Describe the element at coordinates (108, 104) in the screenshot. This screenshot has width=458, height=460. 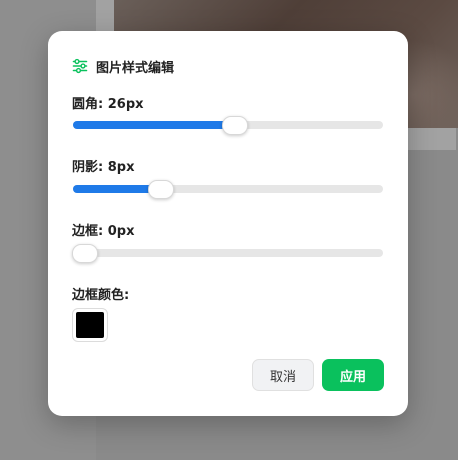
I see `radius-label: 圆角: 26px` at that location.